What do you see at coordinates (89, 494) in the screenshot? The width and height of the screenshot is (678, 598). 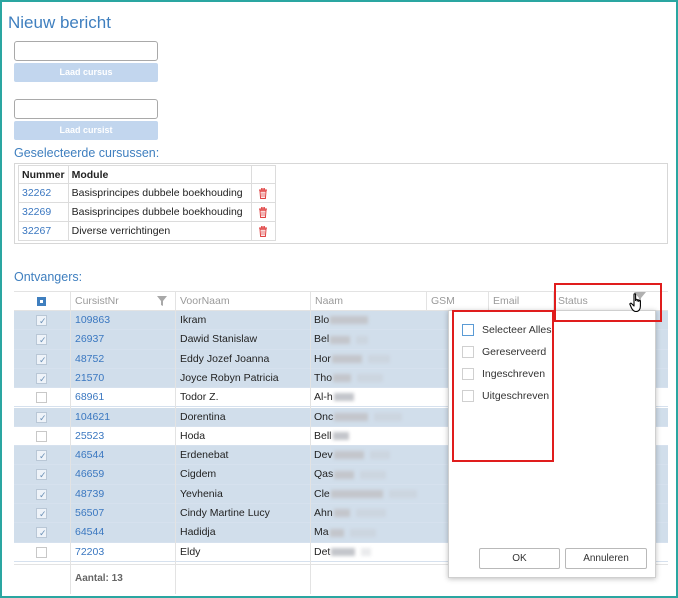 I see `cursist-number: 48739` at bounding box center [89, 494].